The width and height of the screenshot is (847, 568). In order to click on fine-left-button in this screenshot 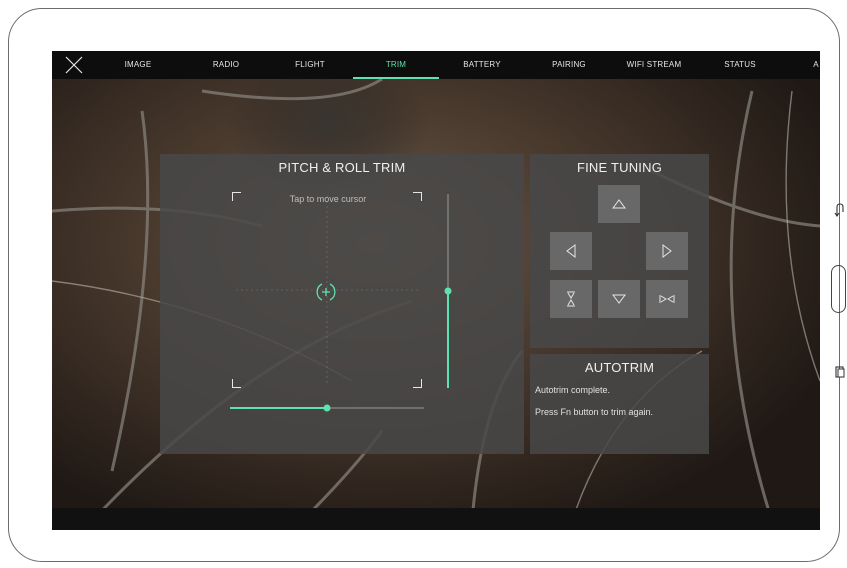, I will do `click(571, 251)`.